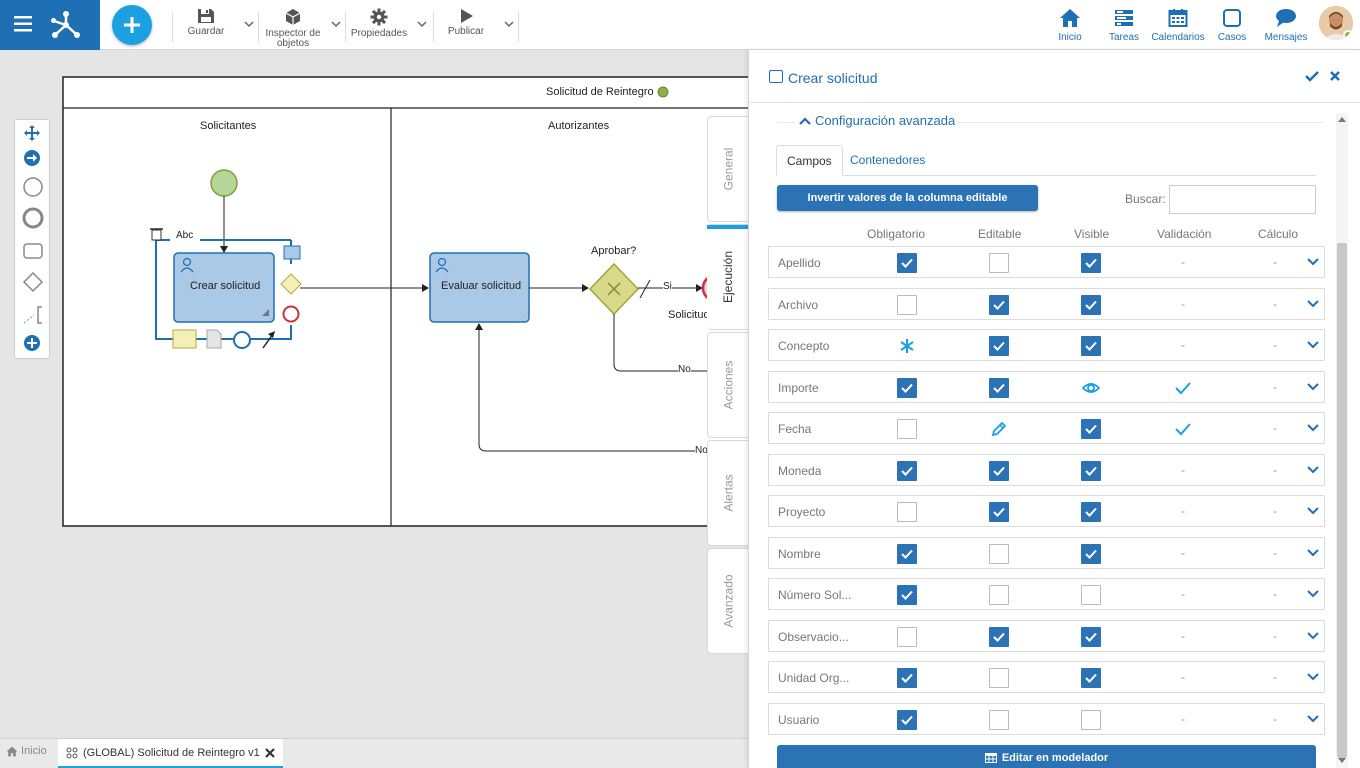 Image resolution: width=1360 pixels, height=768 pixels. I want to click on task-tool-icon, so click(33, 251).